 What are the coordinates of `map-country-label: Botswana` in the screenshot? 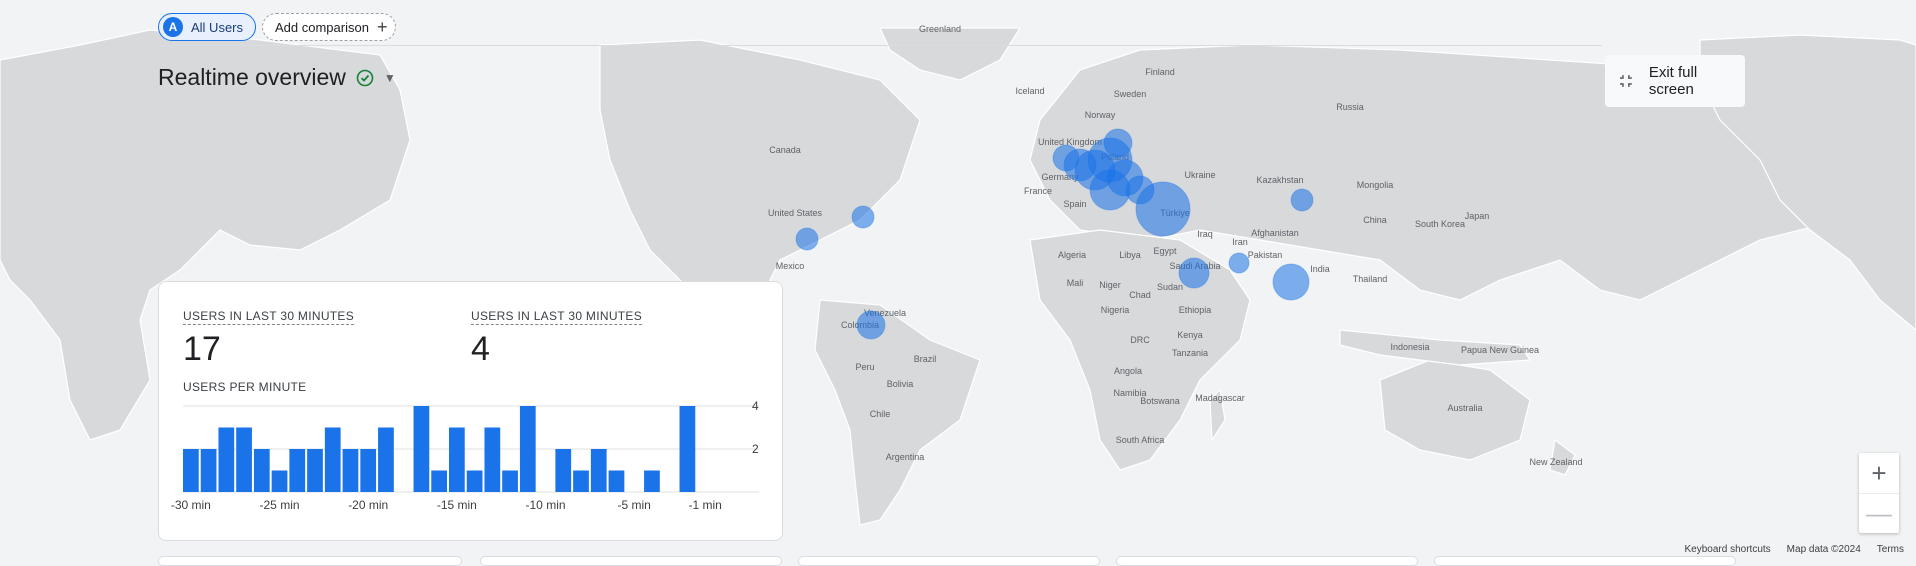 It's located at (1160, 401).